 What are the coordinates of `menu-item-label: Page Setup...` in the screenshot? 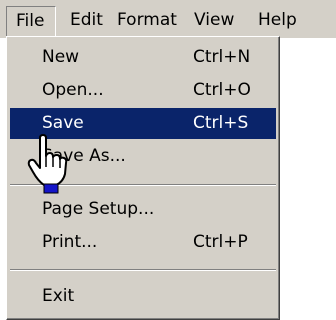 It's located at (98, 209).